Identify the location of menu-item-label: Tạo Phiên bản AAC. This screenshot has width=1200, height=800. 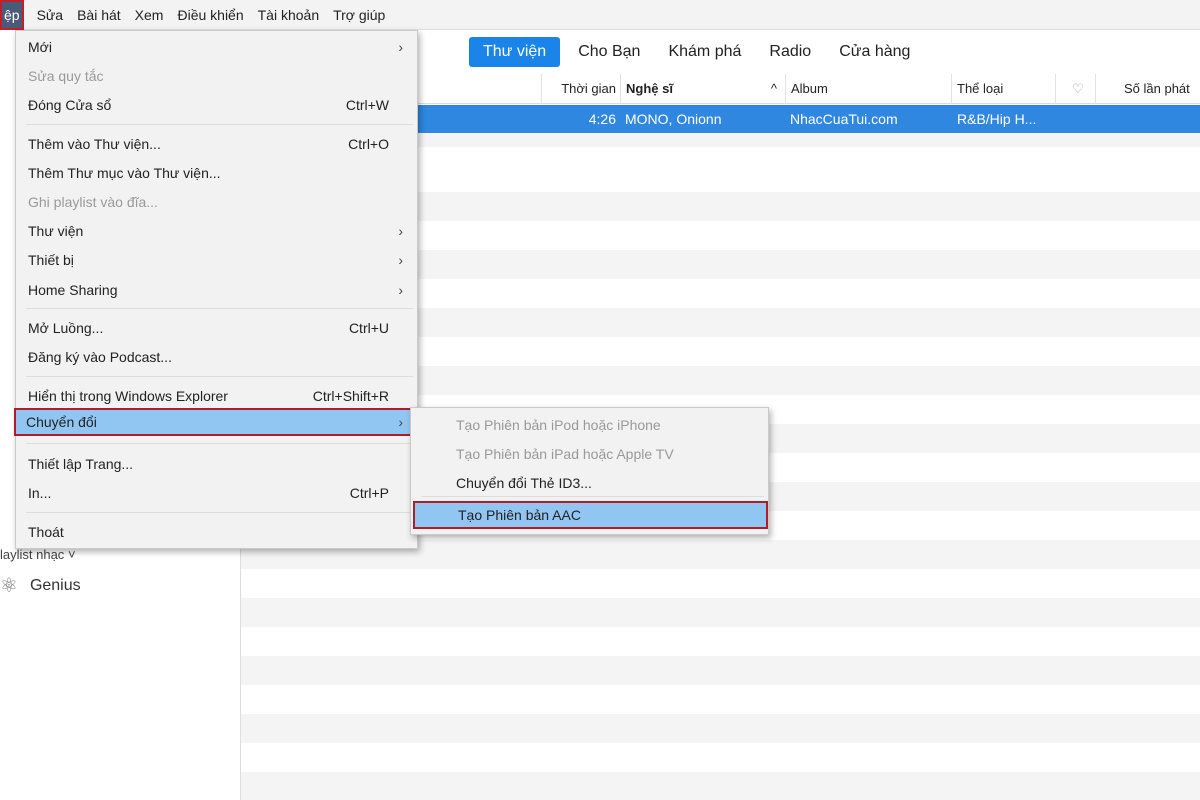
(519, 515).